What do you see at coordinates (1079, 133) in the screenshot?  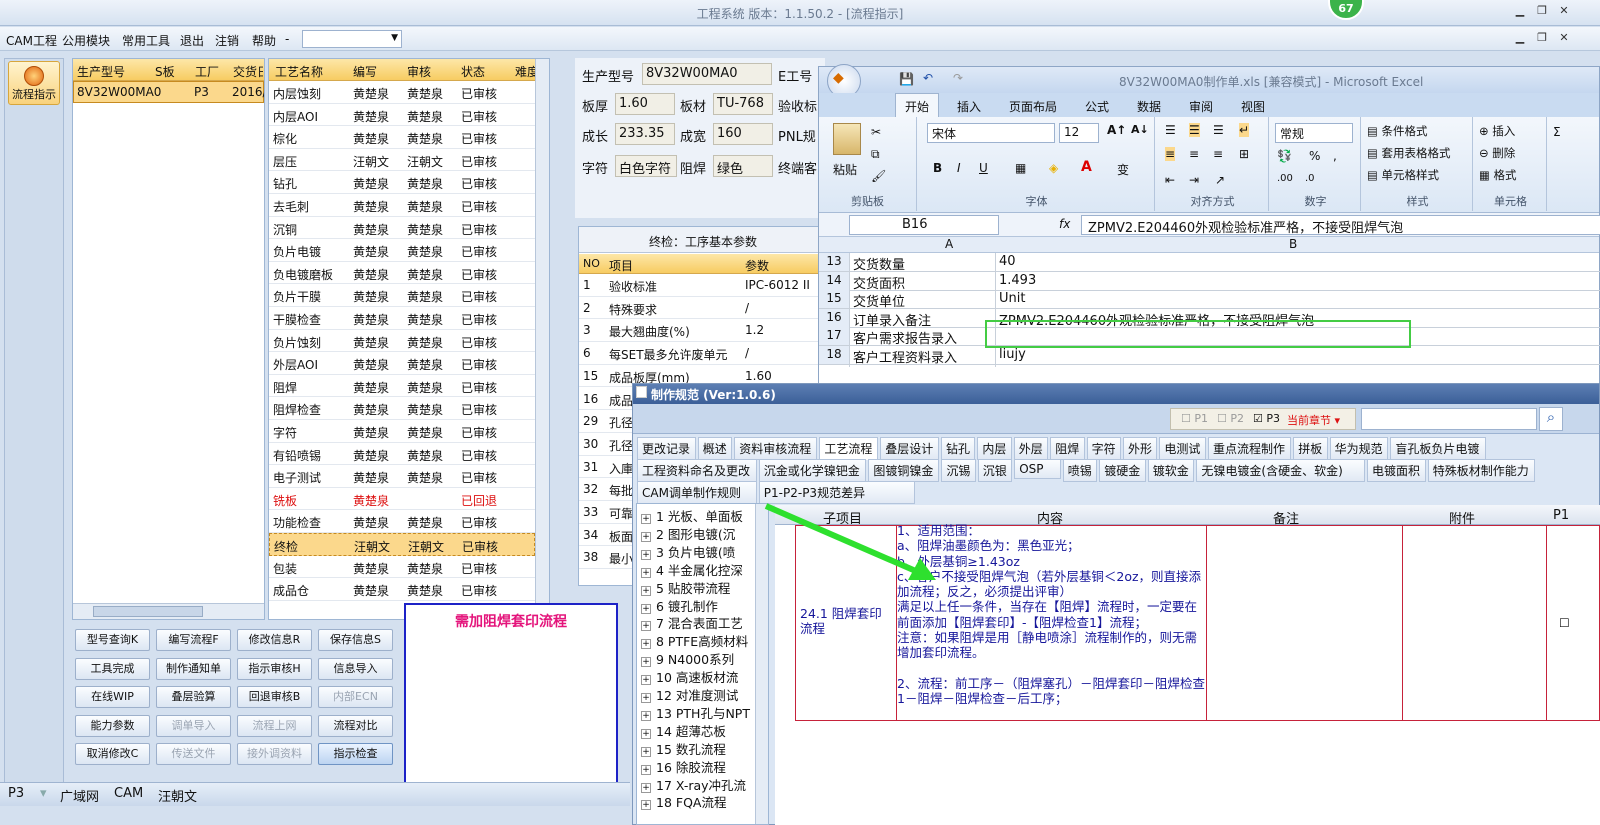 I see `font-size-field: 12` at bounding box center [1079, 133].